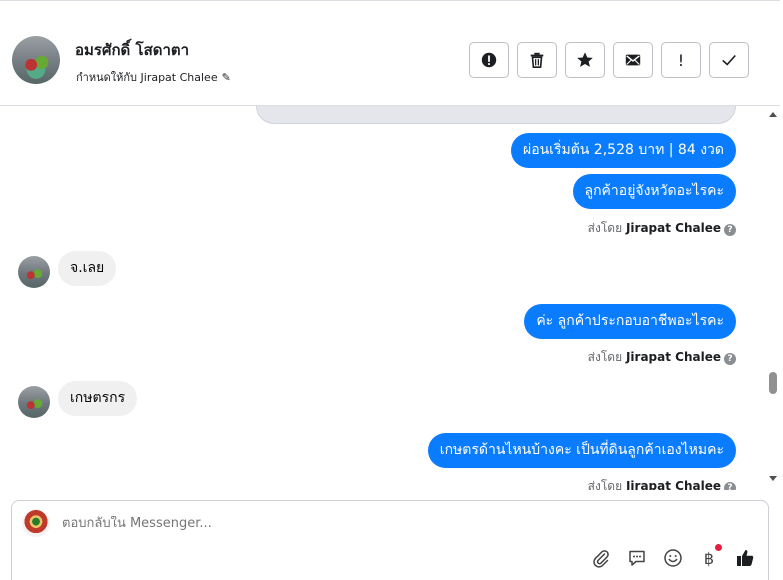 Image resolution: width=783 pixels, height=580 pixels. I want to click on image-attachment, so click(496, 115).